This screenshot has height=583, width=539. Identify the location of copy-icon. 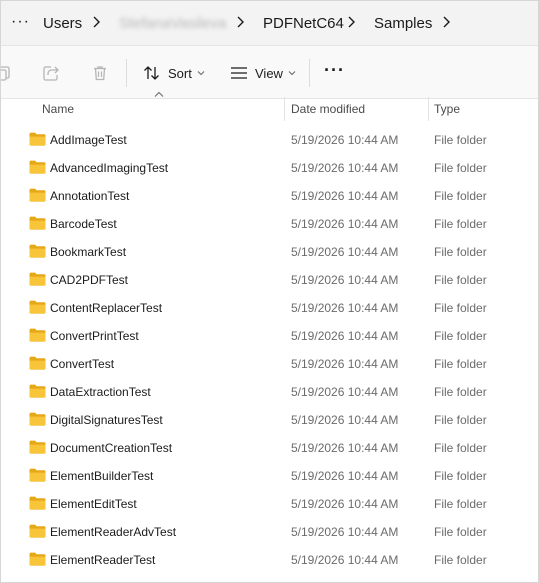
(7, 73).